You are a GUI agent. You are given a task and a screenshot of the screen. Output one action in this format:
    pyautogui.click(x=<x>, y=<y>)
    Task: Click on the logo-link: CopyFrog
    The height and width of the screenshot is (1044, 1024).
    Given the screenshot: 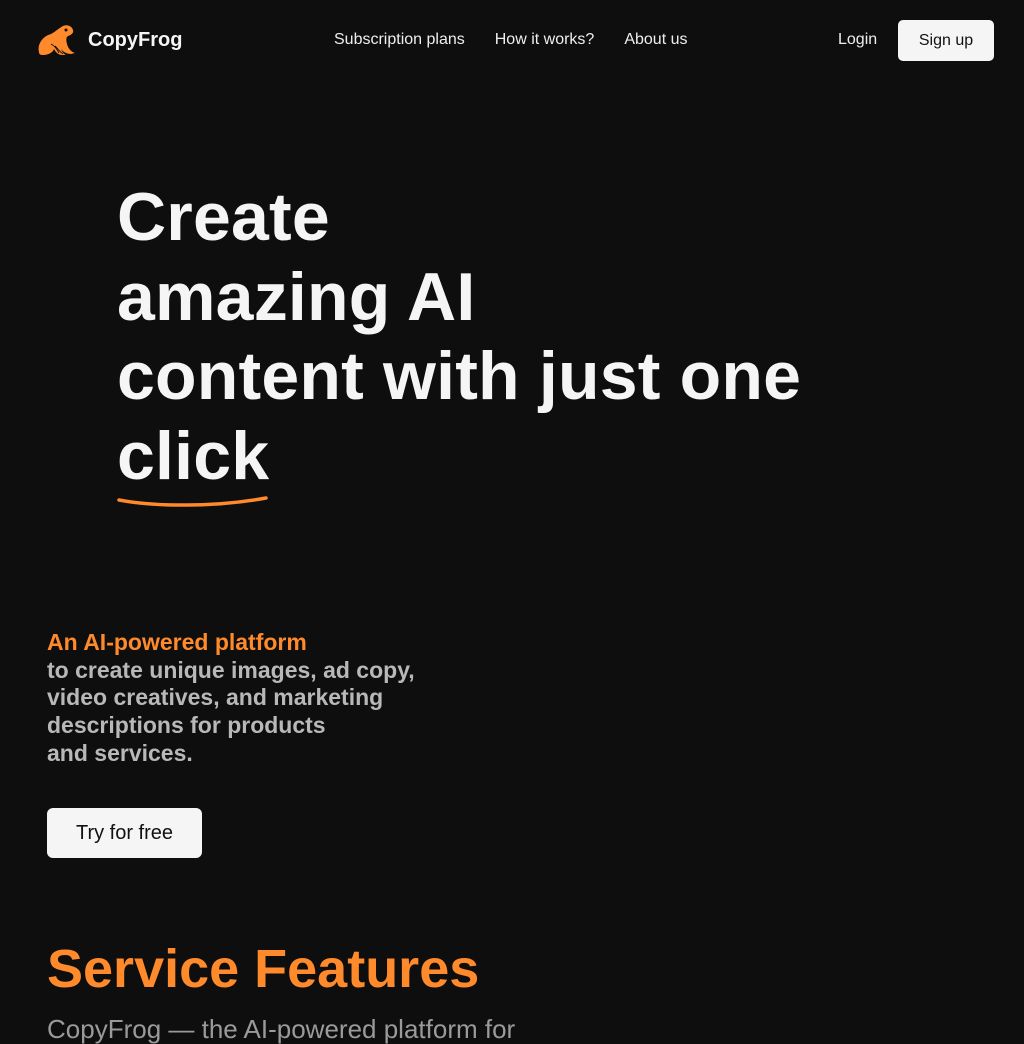 What is the action you would take?
    pyautogui.click(x=108, y=40)
    